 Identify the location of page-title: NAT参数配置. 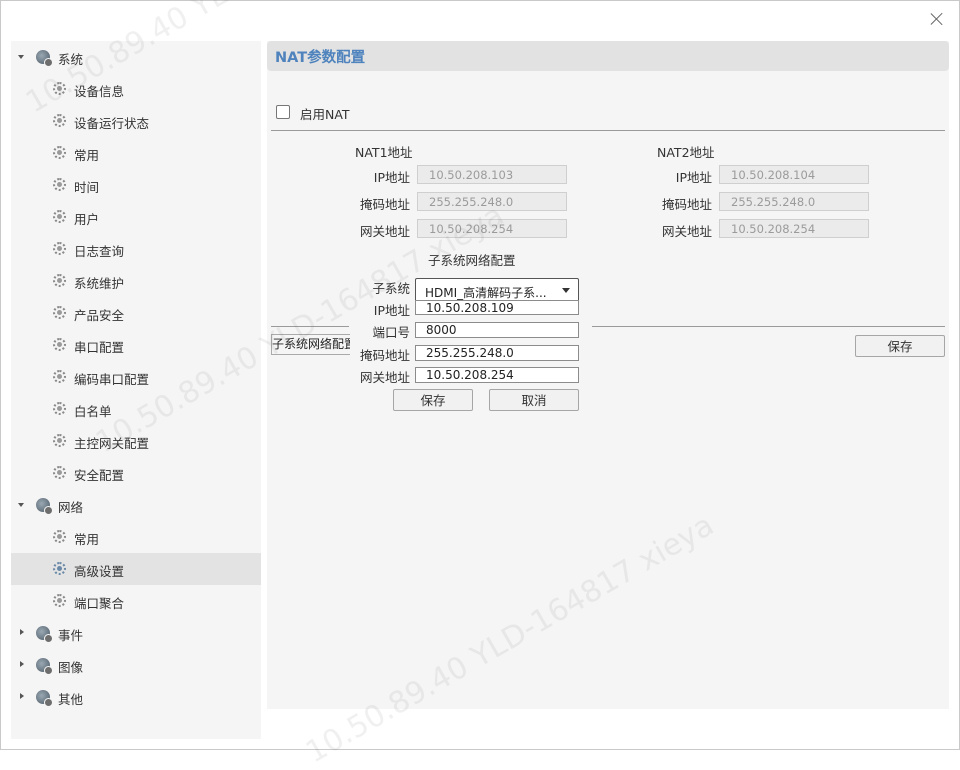
(320, 58).